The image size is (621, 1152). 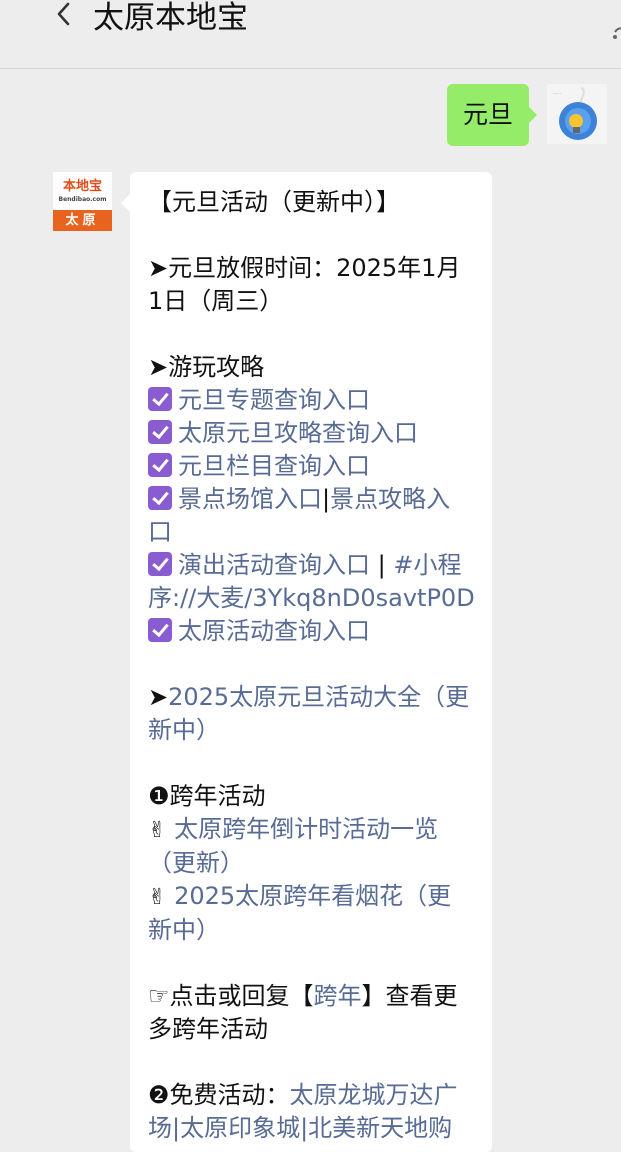 I want to click on link-line: 太原元旦攻略查询入口, so click(x=313, y=433).